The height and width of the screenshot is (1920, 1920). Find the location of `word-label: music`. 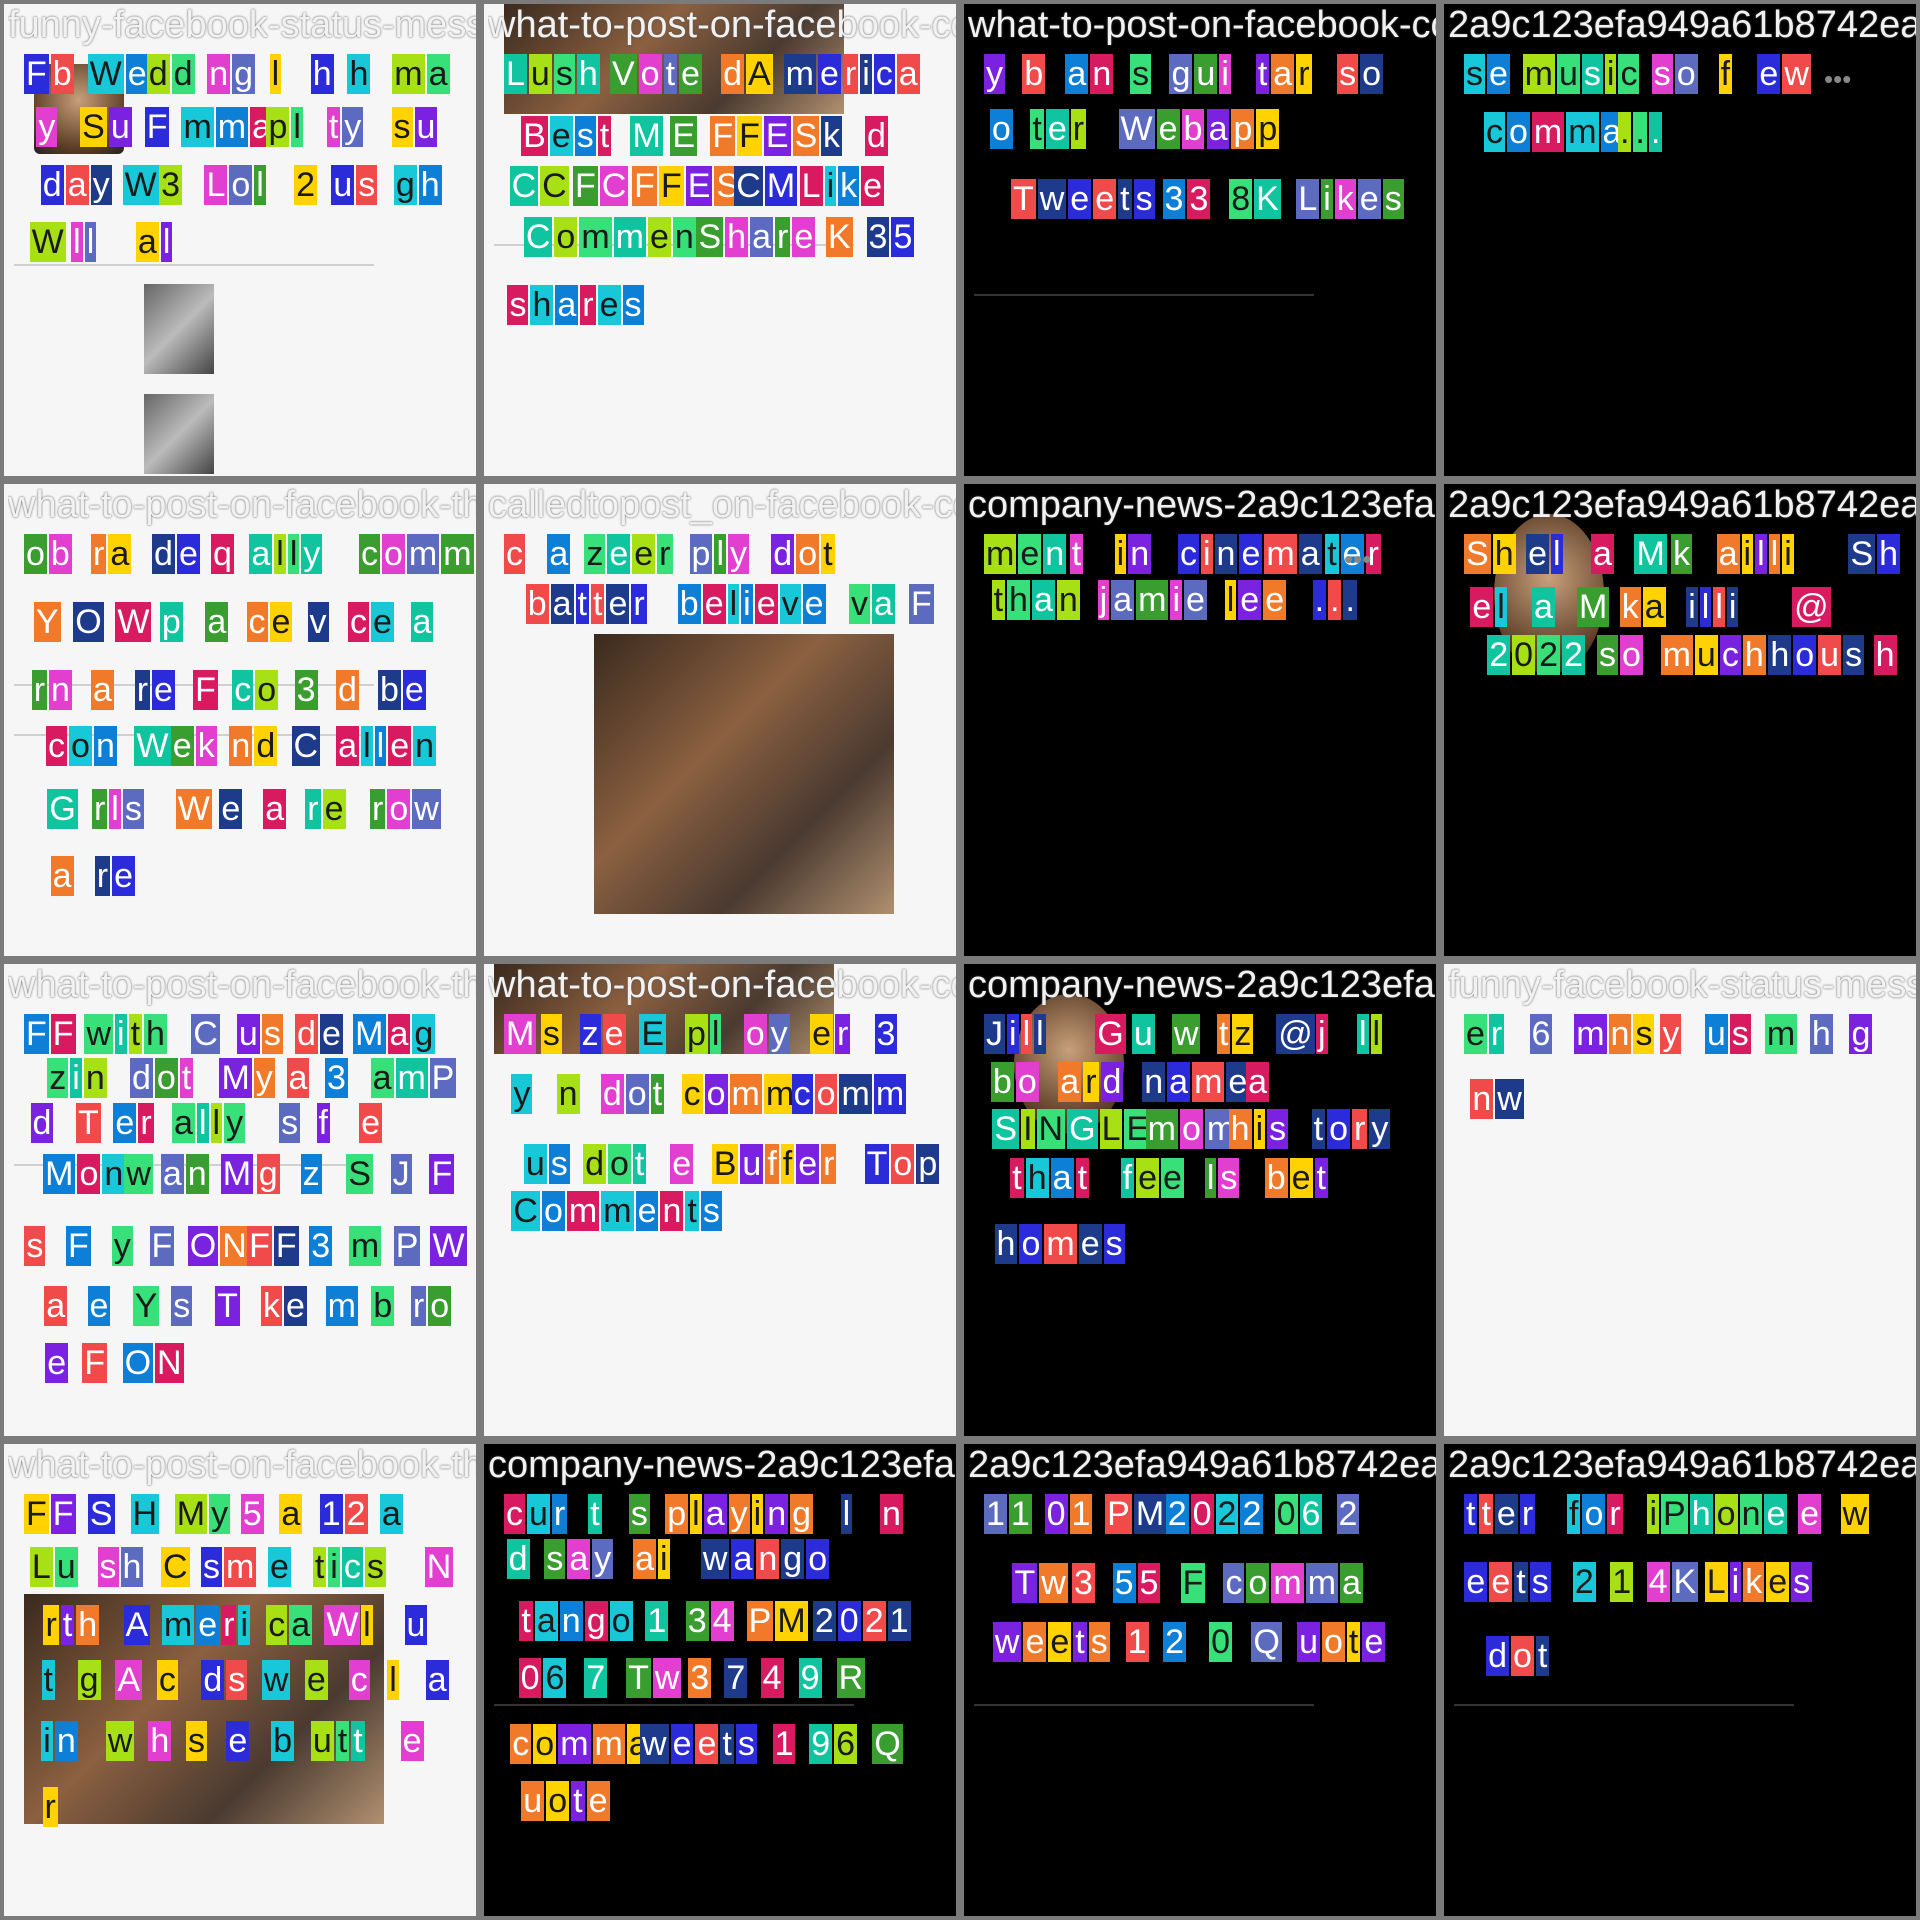

word-label: music is located at coordinates (1581, 74).